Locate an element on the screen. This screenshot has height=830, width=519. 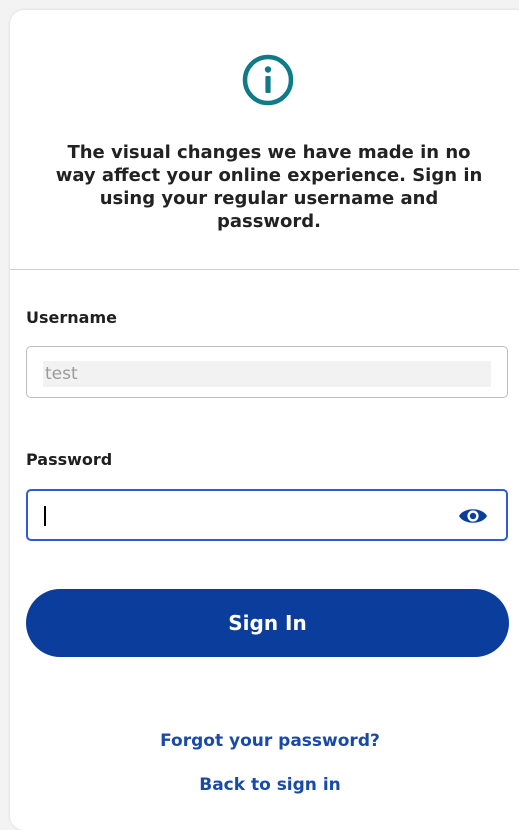
sign-in-button: Sign In is located at coordinates (267, 623).